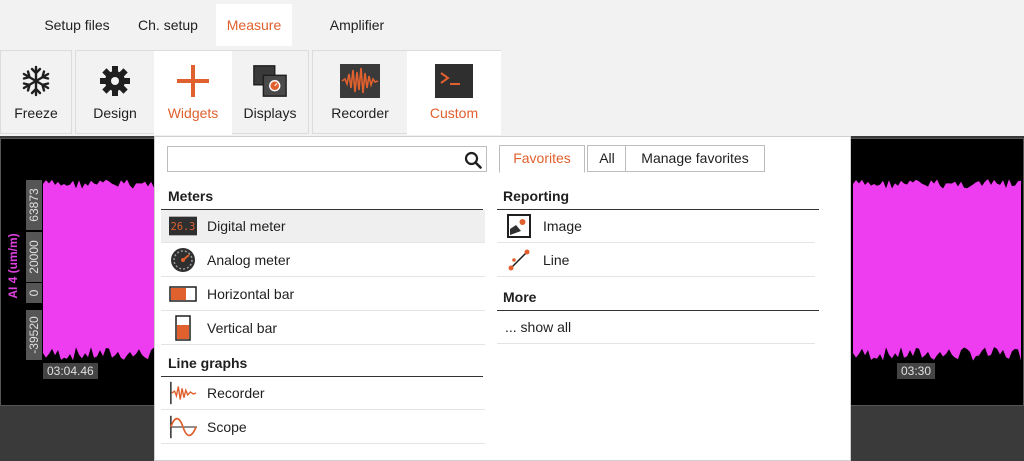 The image size is (1024, 461). Describe the element at coordinates (454, 81) in the screenshot. I see `terminal-icon` at that location.